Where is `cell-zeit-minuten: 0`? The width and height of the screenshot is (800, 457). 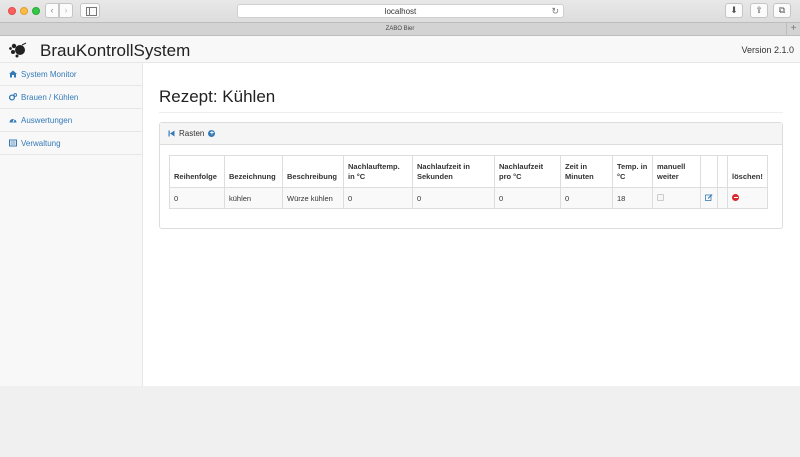
cell-zeit-minuten: 0 is located at coordinates (586, 198).